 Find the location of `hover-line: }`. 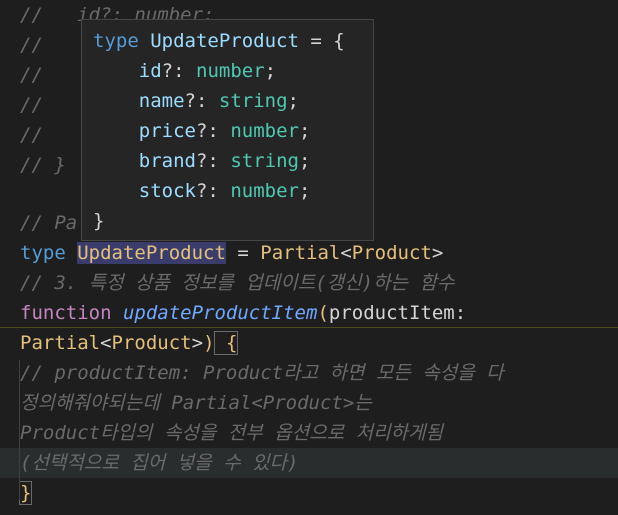

hover-line: } is located at coordinates (233, 221).